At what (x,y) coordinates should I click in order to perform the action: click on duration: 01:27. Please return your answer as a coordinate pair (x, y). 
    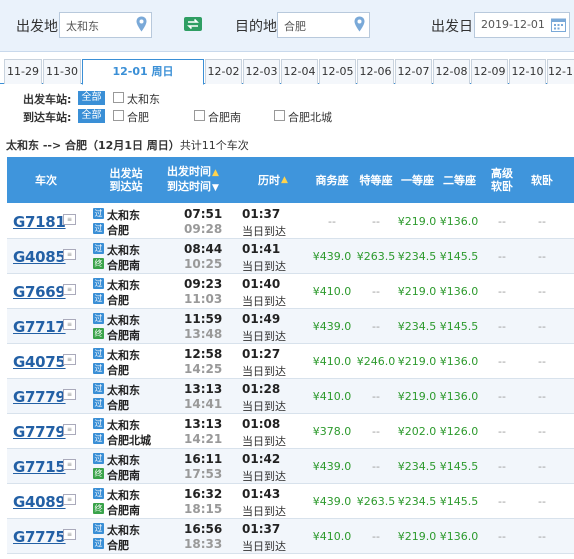
    Looking at the image, I should click on (261, 354).